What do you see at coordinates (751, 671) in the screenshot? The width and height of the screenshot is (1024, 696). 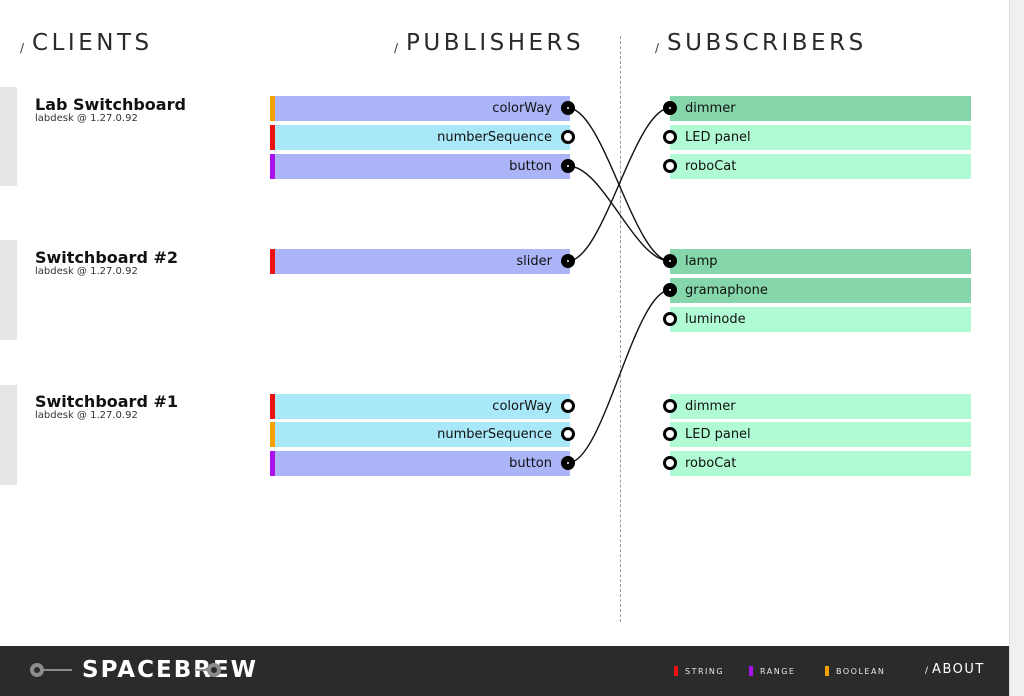 I see `range-swatch` at bounding box center [751, 671].